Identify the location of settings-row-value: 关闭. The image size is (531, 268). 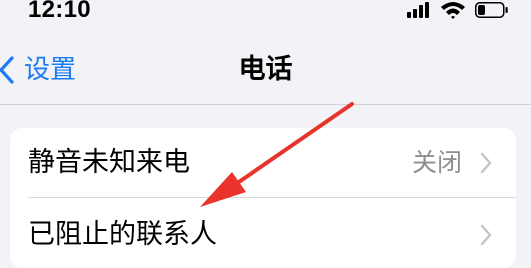
(436, 162).